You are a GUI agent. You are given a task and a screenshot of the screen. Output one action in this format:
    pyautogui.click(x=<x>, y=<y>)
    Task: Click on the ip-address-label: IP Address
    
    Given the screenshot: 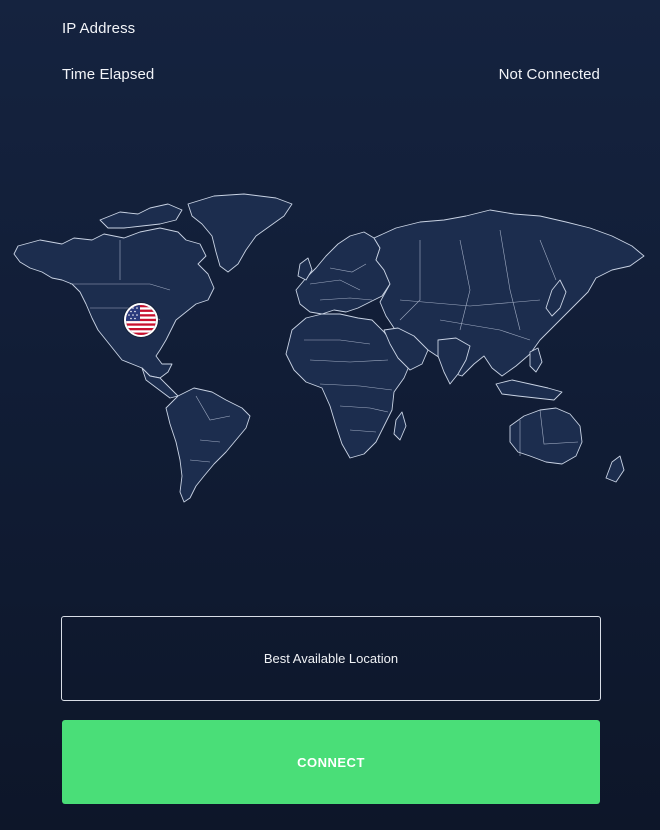 What is the action you would take?
    pyautogui.click(x=99, y=28)
    